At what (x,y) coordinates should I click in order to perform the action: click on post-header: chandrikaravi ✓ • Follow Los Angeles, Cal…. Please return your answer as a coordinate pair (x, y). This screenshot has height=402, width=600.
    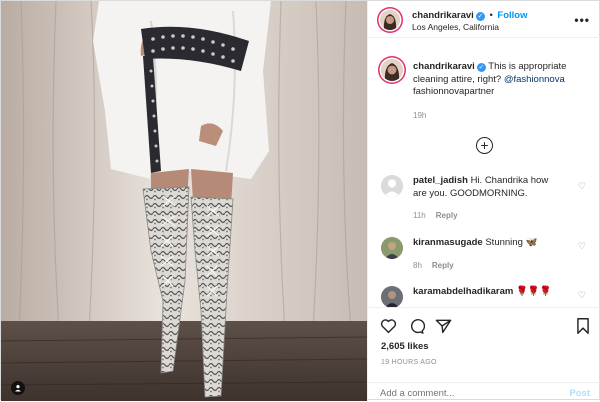
    Looking at the image, I should click on (484, 19).